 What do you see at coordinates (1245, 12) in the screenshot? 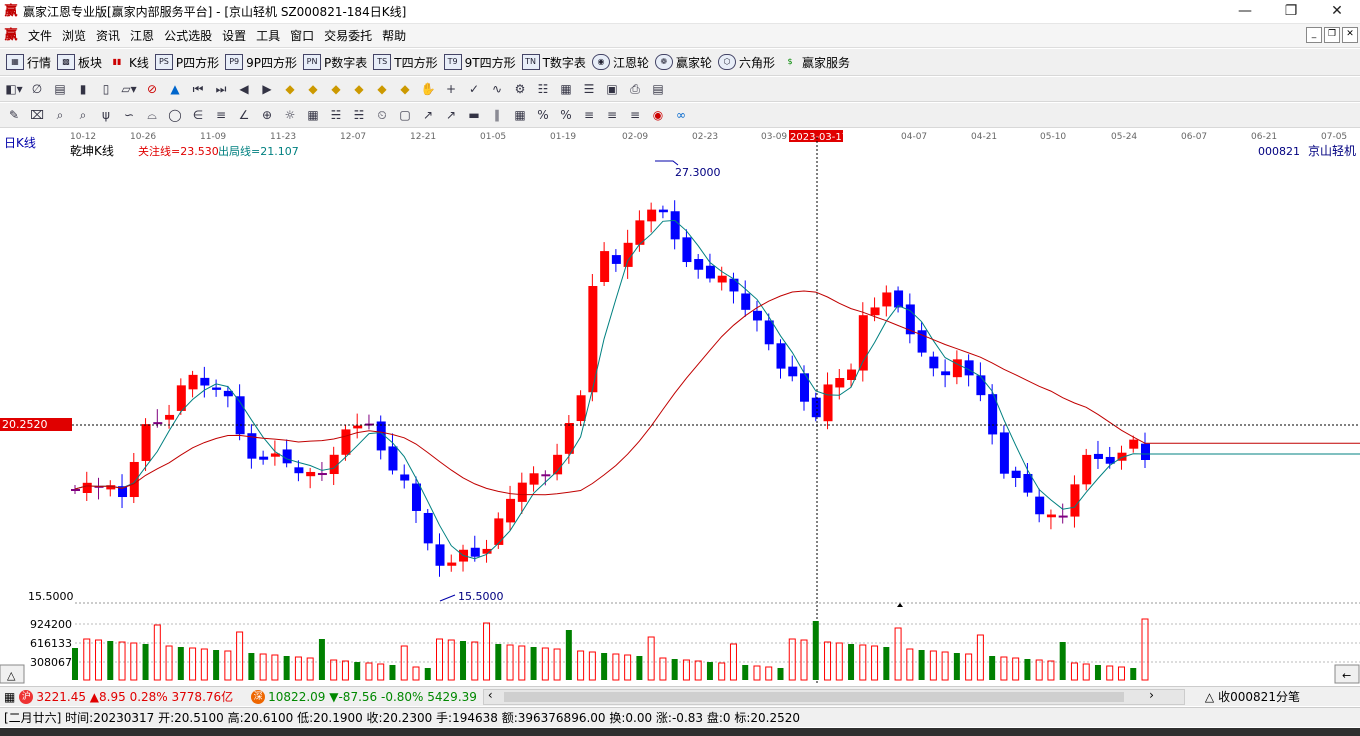
I see `minimize-button: —` at bounding box center [1245, 12].